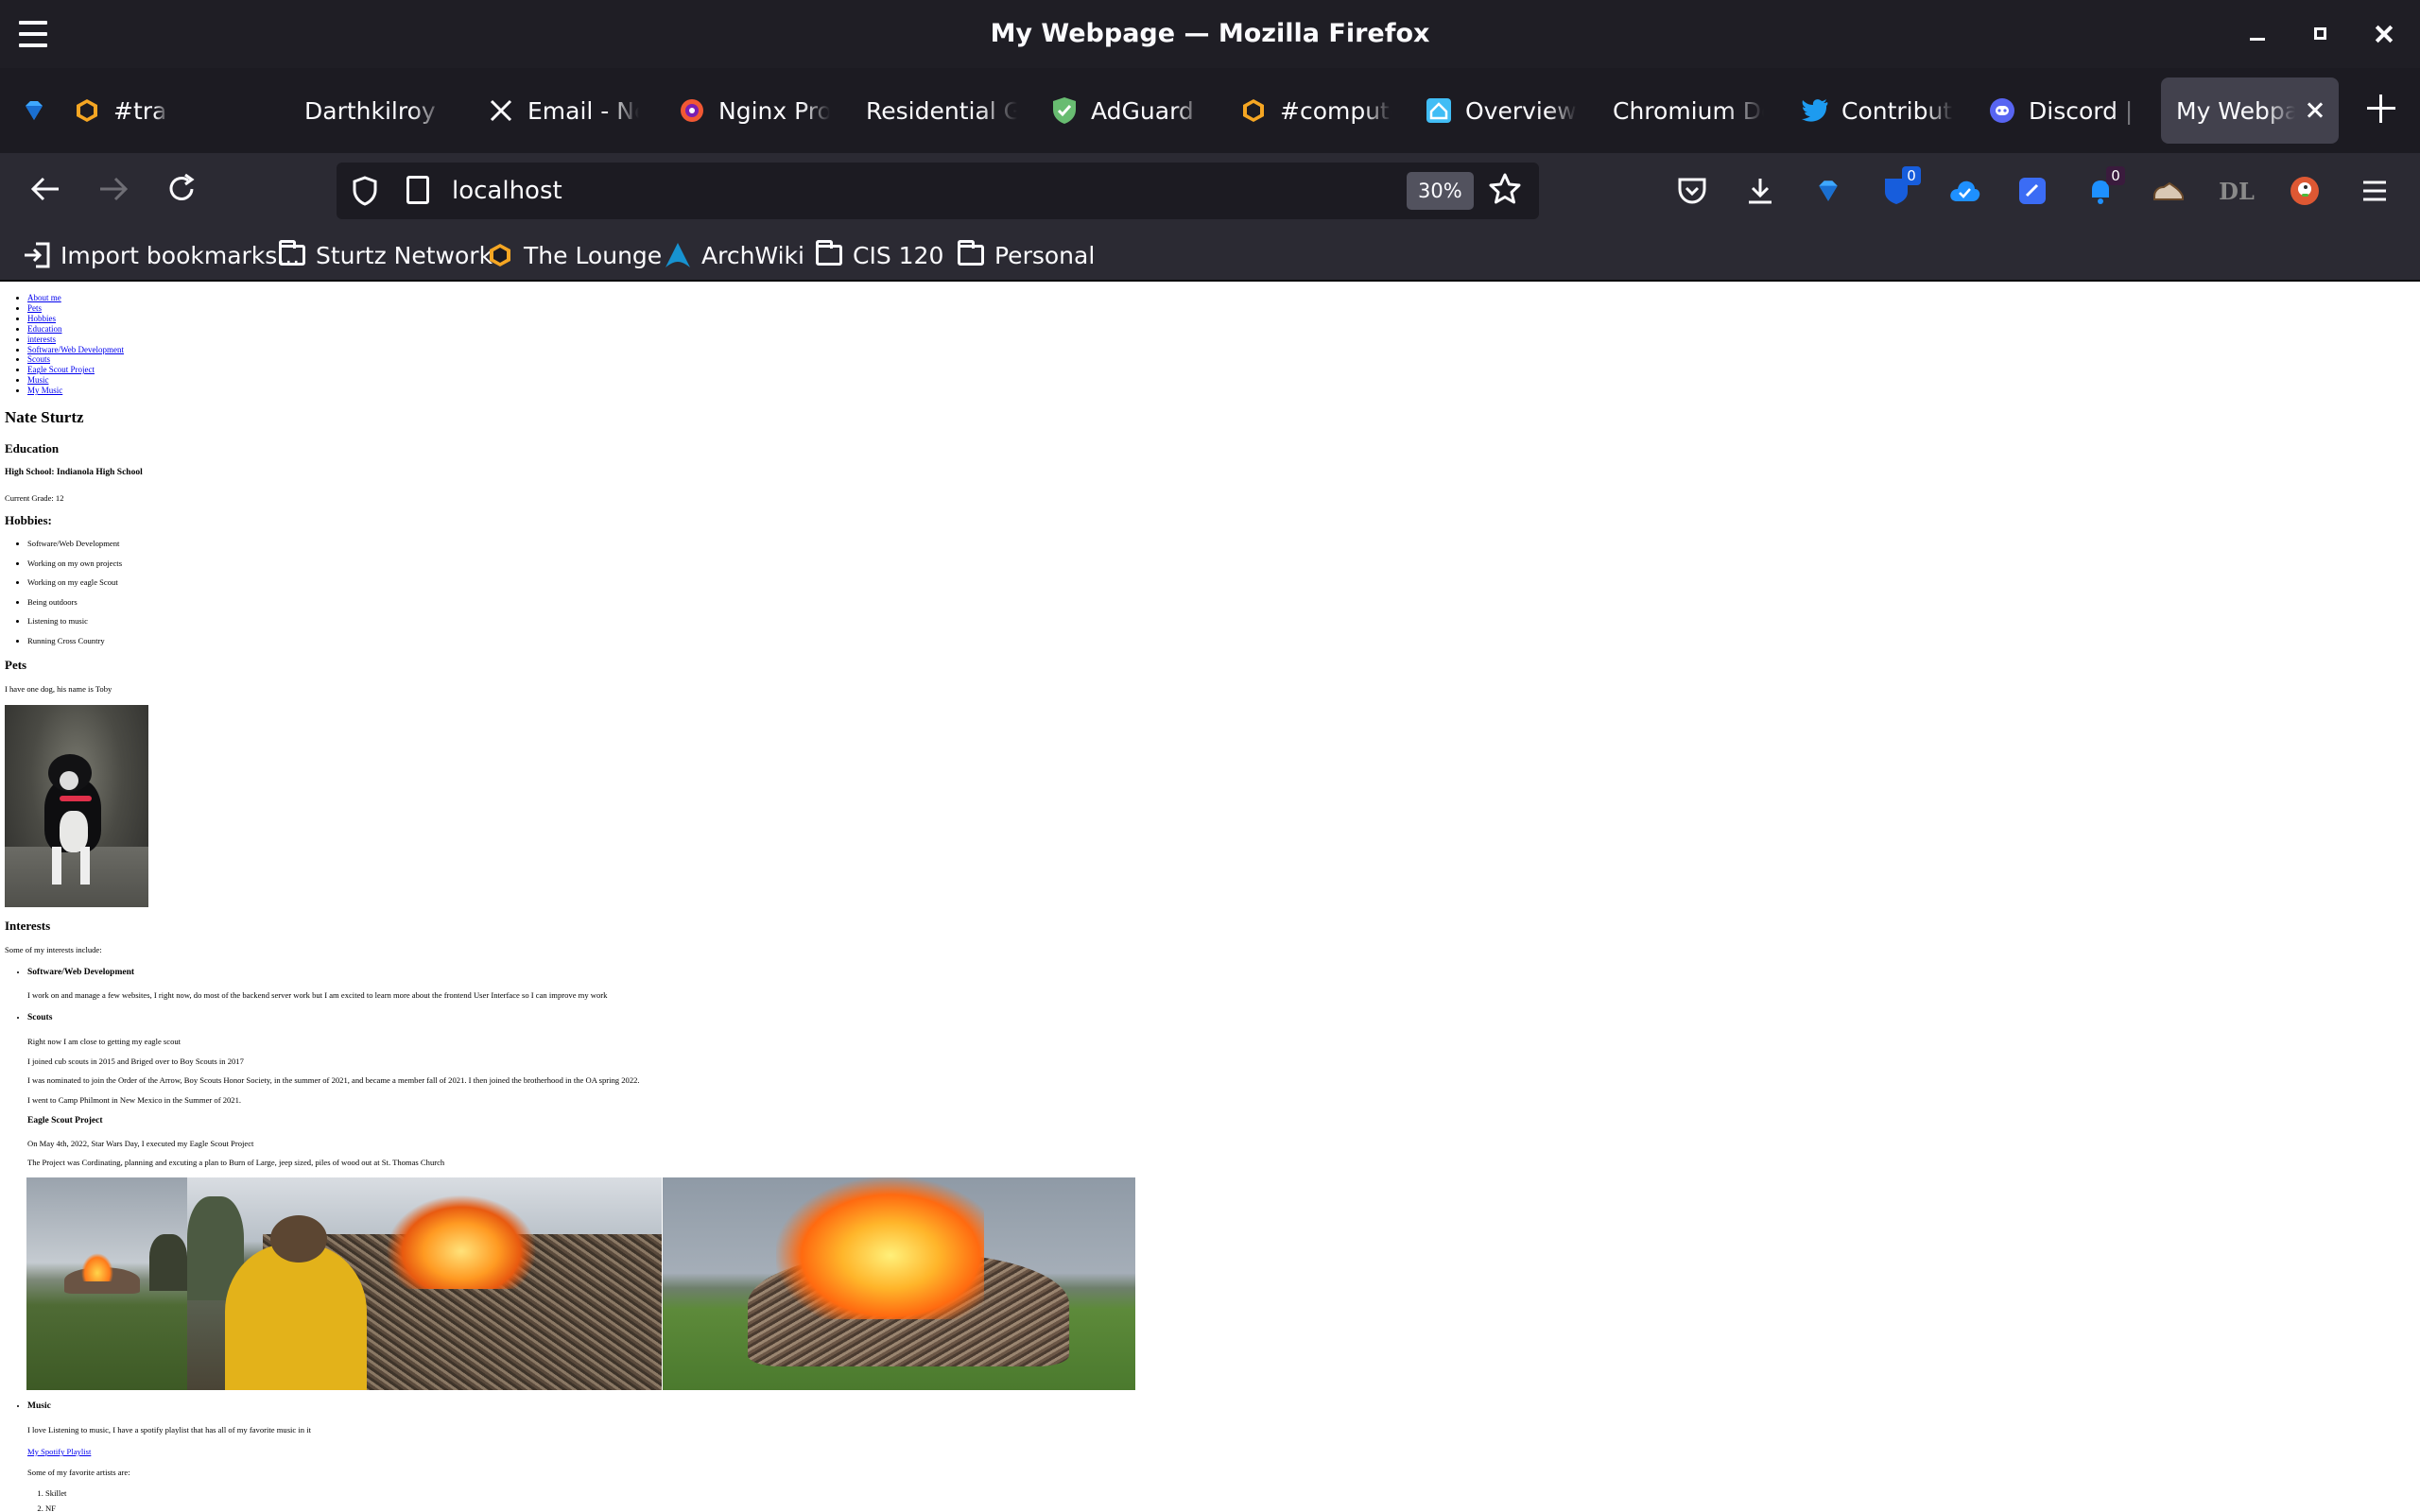 The width and height of the screenshot is (2420, 1512). Describe the element at coordinates (1146, 110) in the screenshot. I see `tab-label: AdGuard H` at that location.